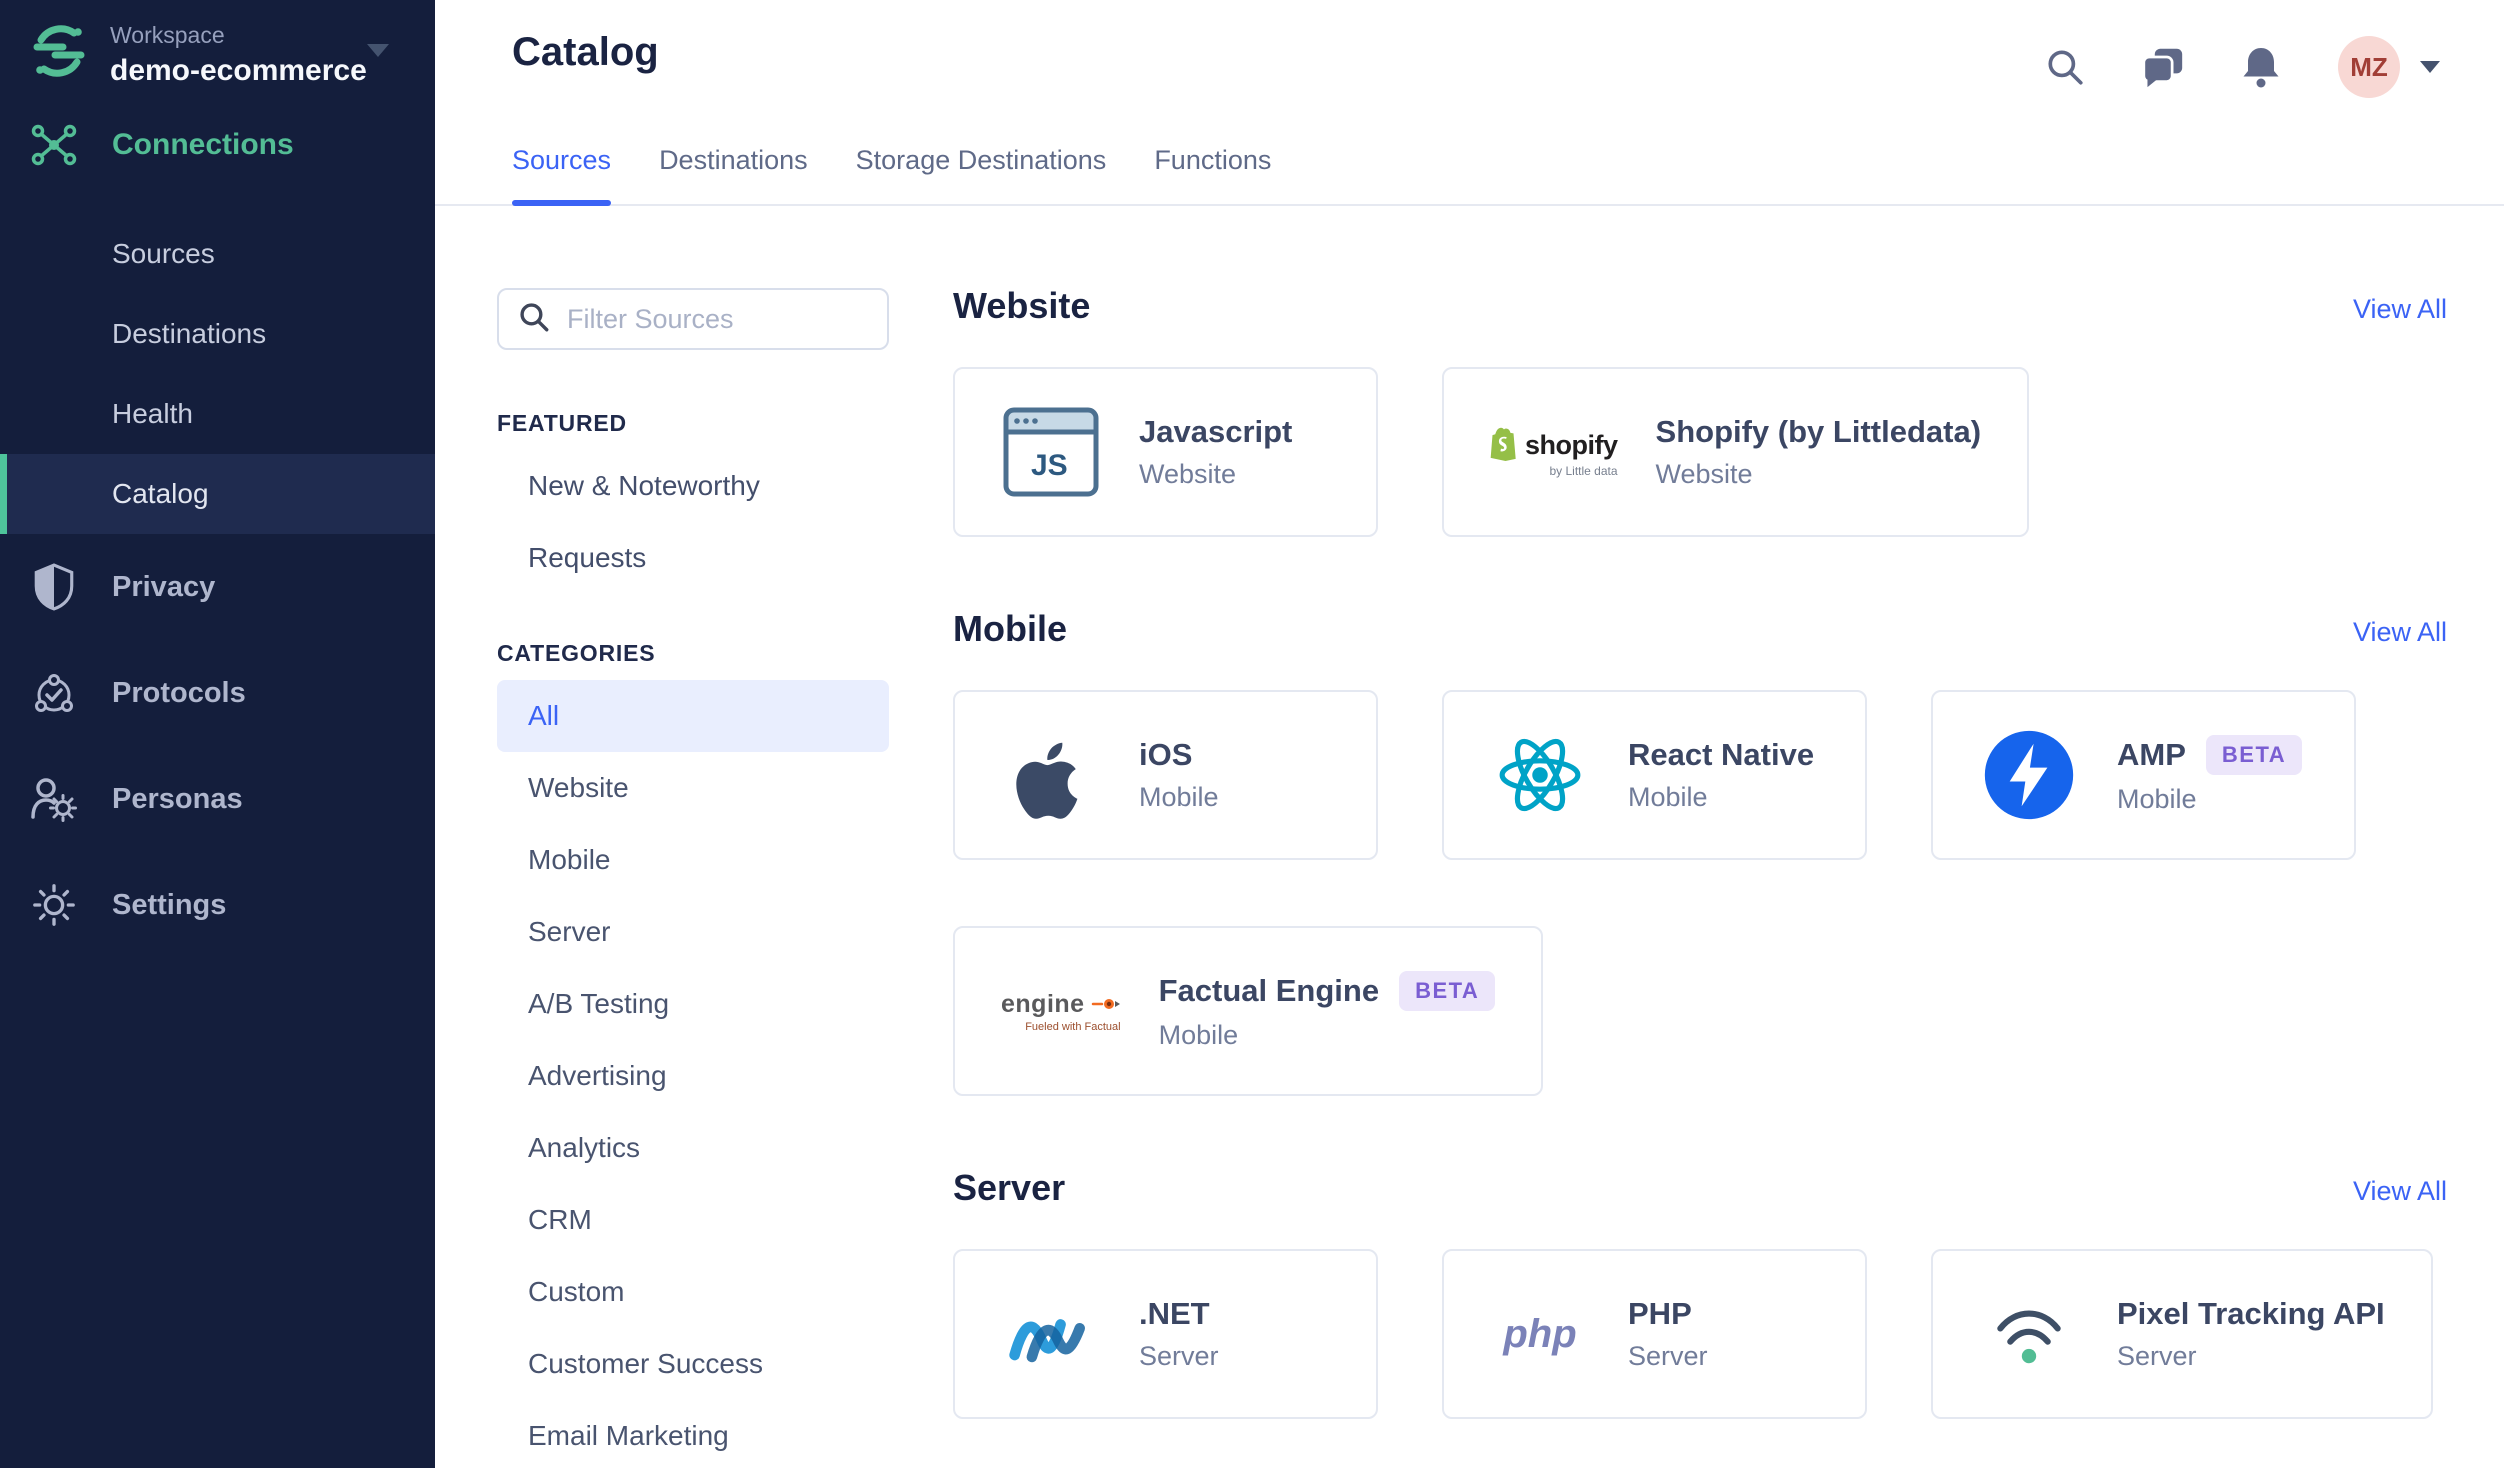 The image size is (2504, 1468). Describe the element at coordinates (1327, 1011) in the screenshot. I see `card-text: Factual Engine BETA Mobile` at that location.